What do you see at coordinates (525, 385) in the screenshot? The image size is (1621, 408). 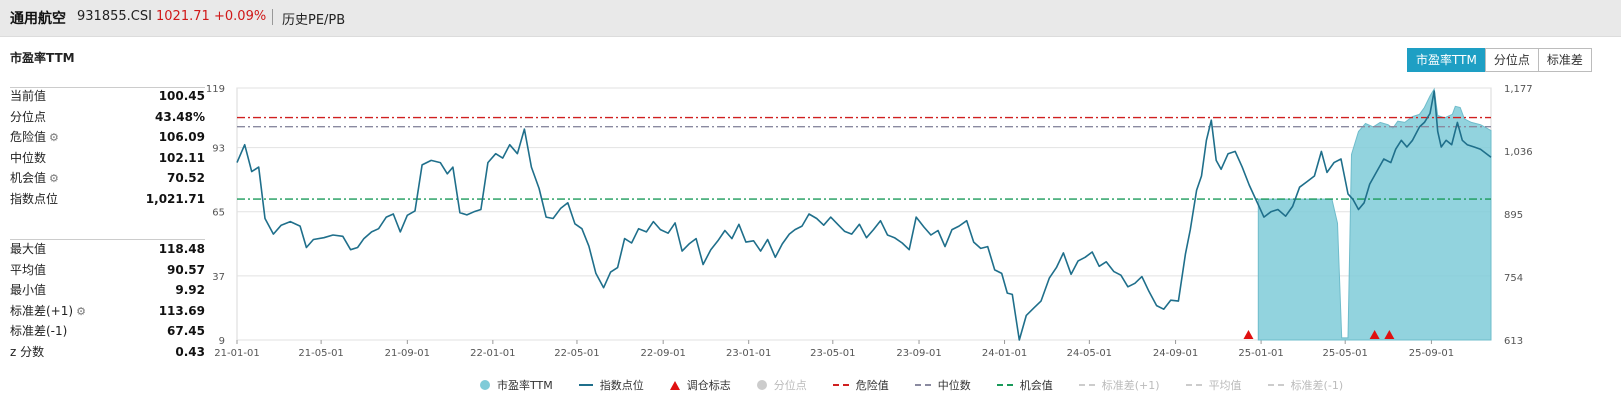 I see `legend-label: 市盈率TTM` at bounding box center [525, 385].